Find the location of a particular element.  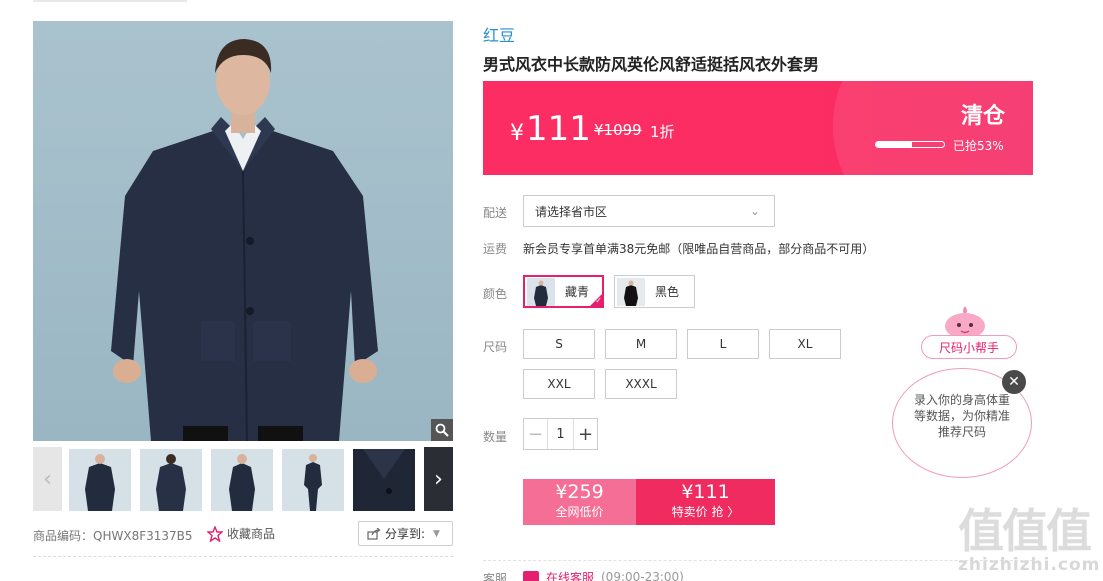

color-option-navy: 藏青 ✓ is located at coordinates (563, 291).